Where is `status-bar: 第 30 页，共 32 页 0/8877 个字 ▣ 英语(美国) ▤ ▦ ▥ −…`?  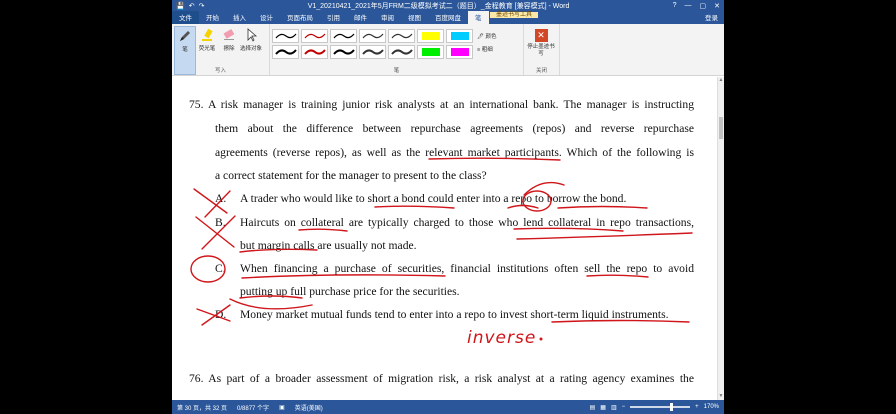 status-bar: 第 30 页，共 32 页 0/8877 个字 ▣ 英语(美国) ▤ ▦ ▥ −… is located at coordinates (448, 407).